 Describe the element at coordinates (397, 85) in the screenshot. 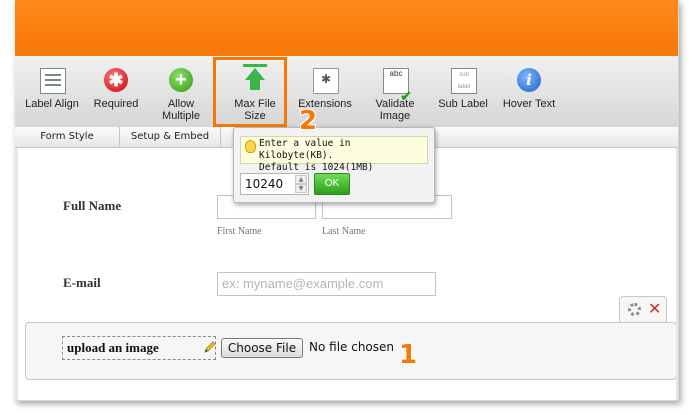

I see `validate-image-icon: abc ✔` at that location.